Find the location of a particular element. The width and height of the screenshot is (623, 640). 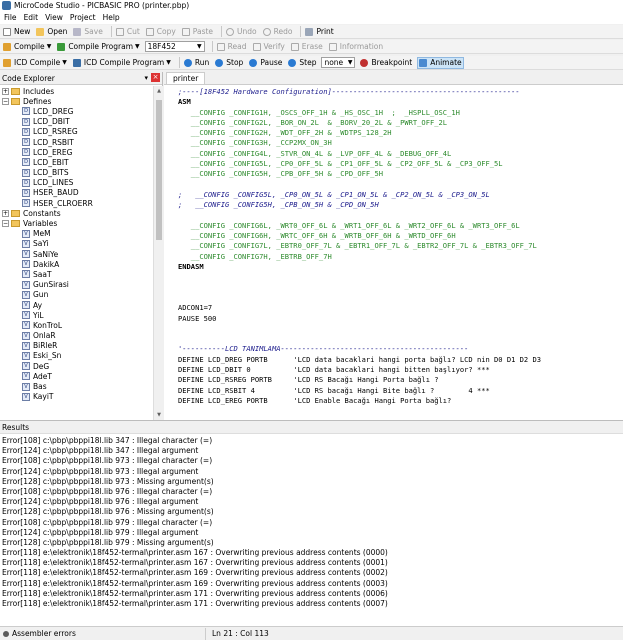

tree-item-variable: V SaNiYe is located at coordinates (76, 254).